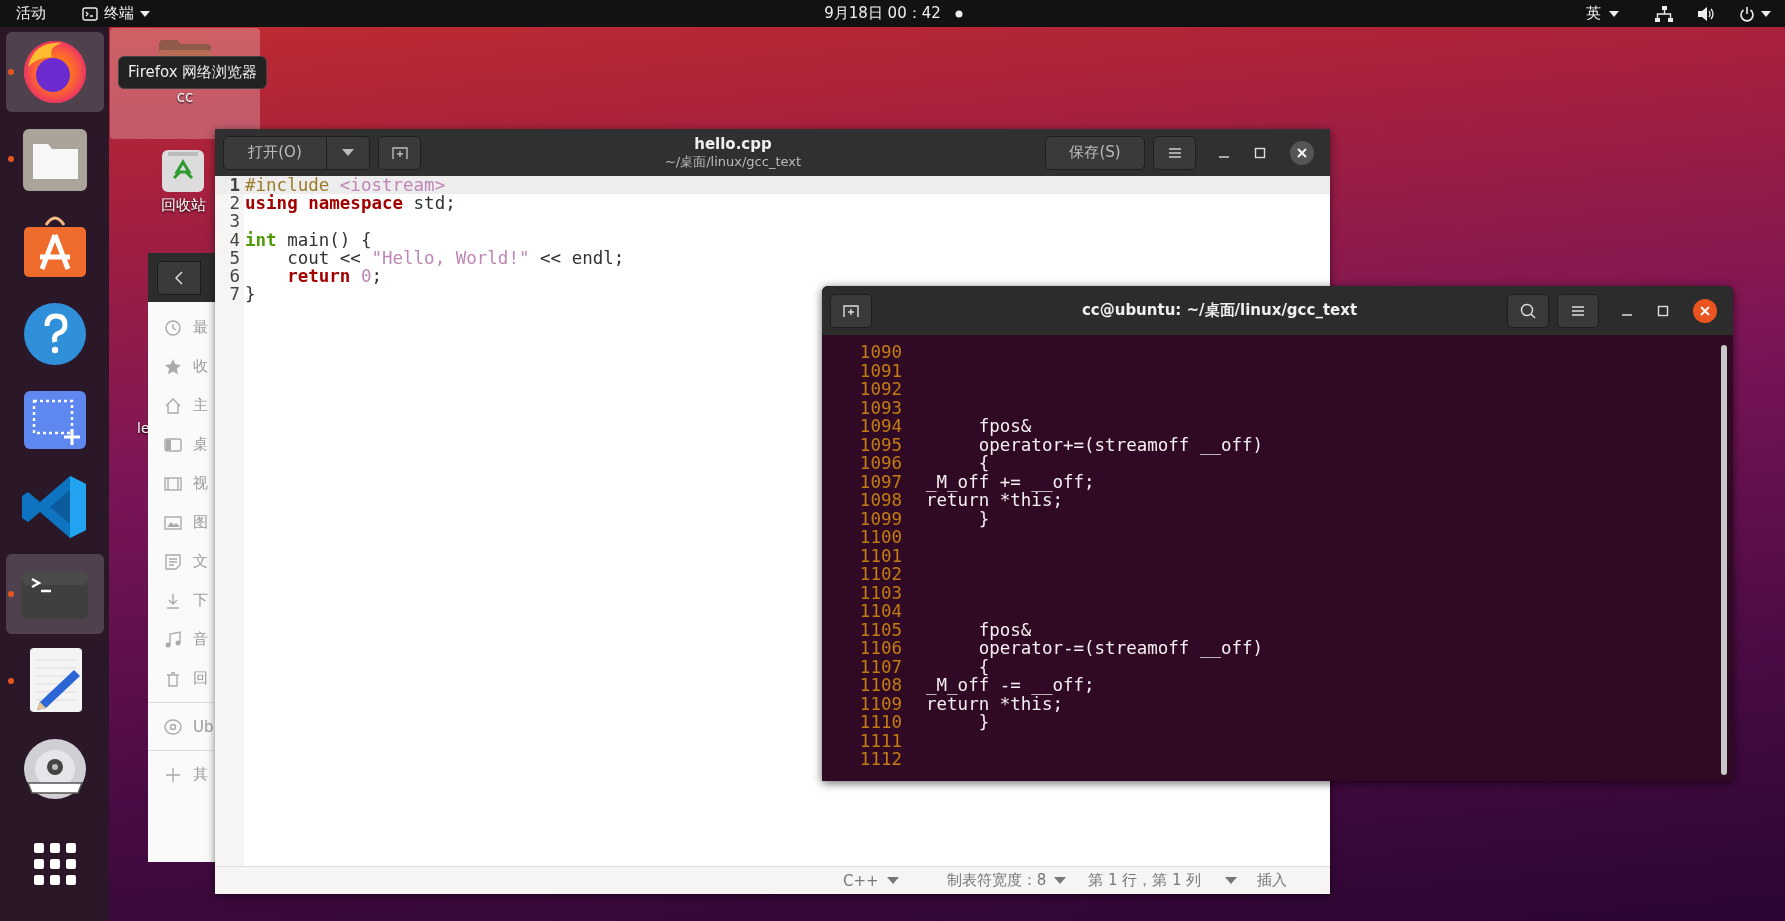  Describe the element at coordinates (1120, 444) in the screenshot. I see `terminal-text: operator+=(streamoff __off)` at that location.